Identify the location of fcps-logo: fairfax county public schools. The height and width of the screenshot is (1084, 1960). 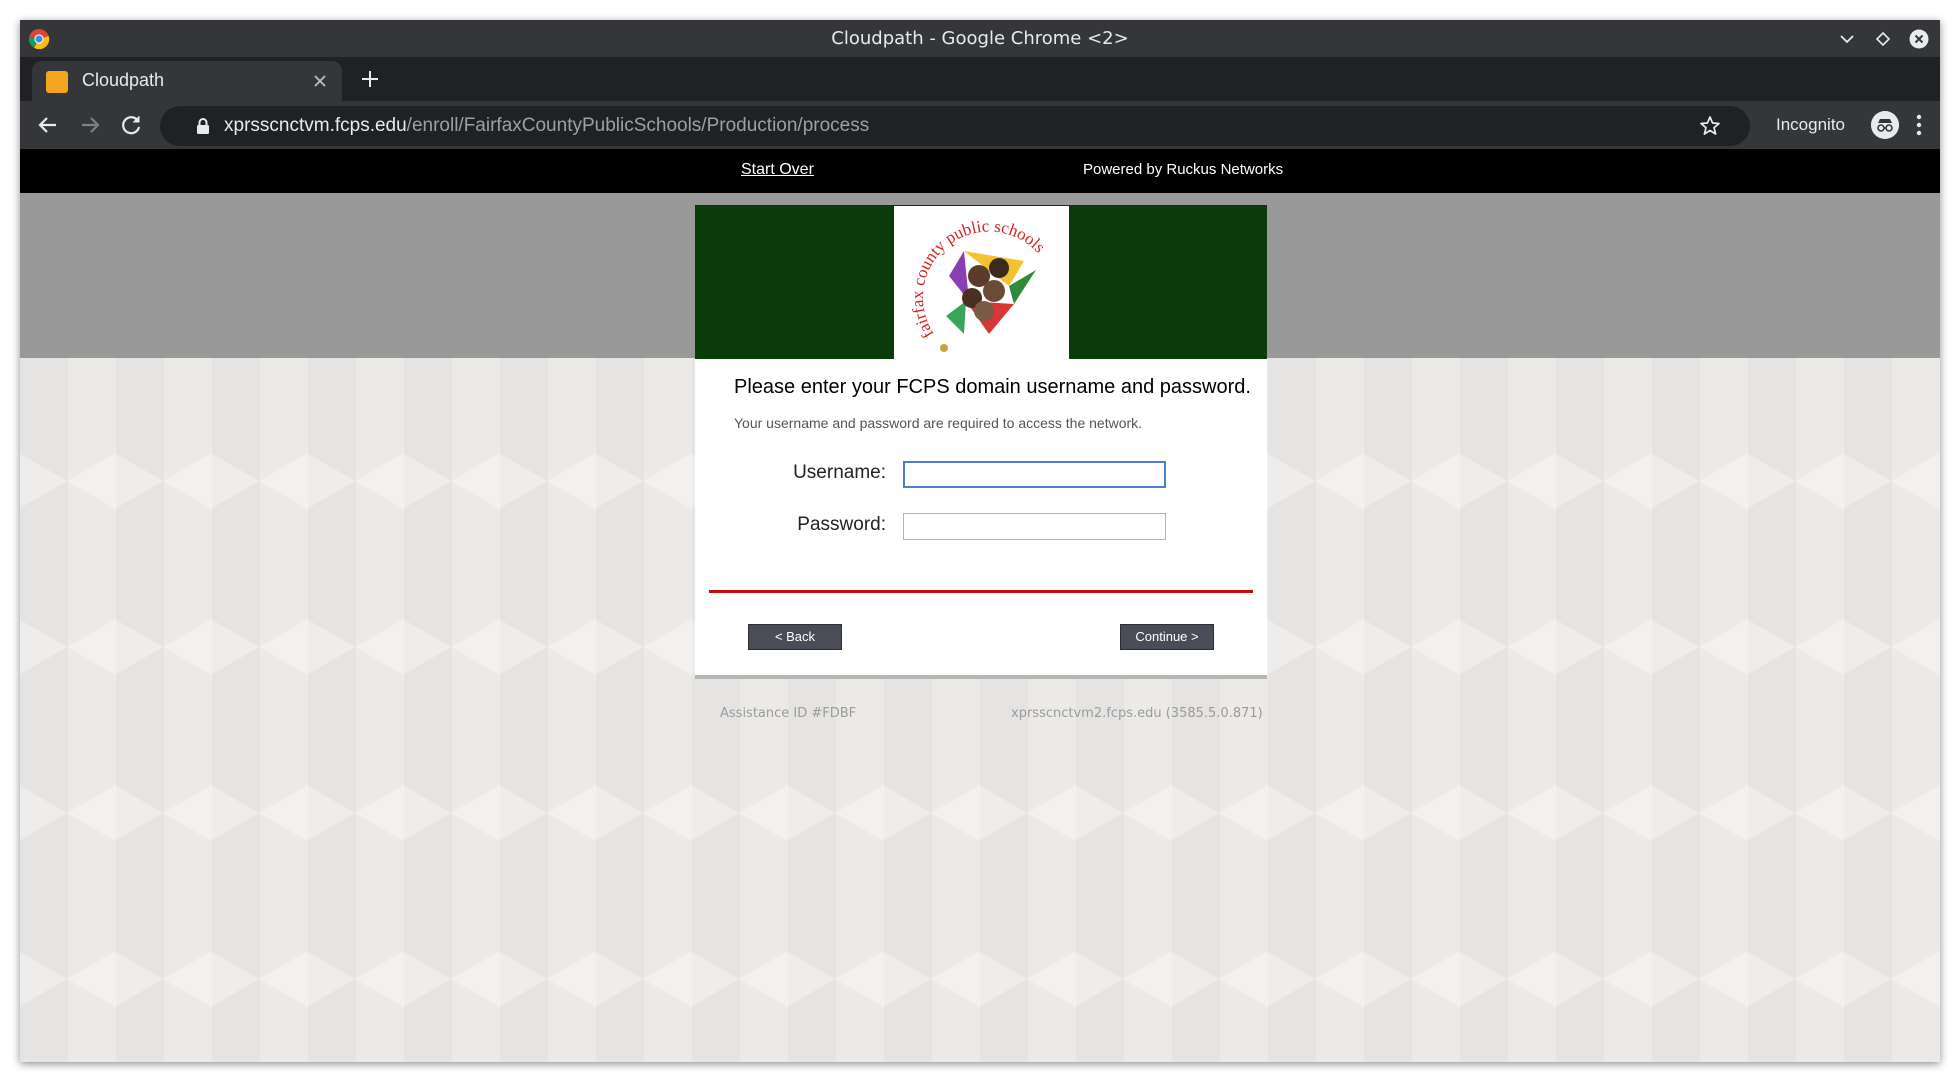
(981, 282).